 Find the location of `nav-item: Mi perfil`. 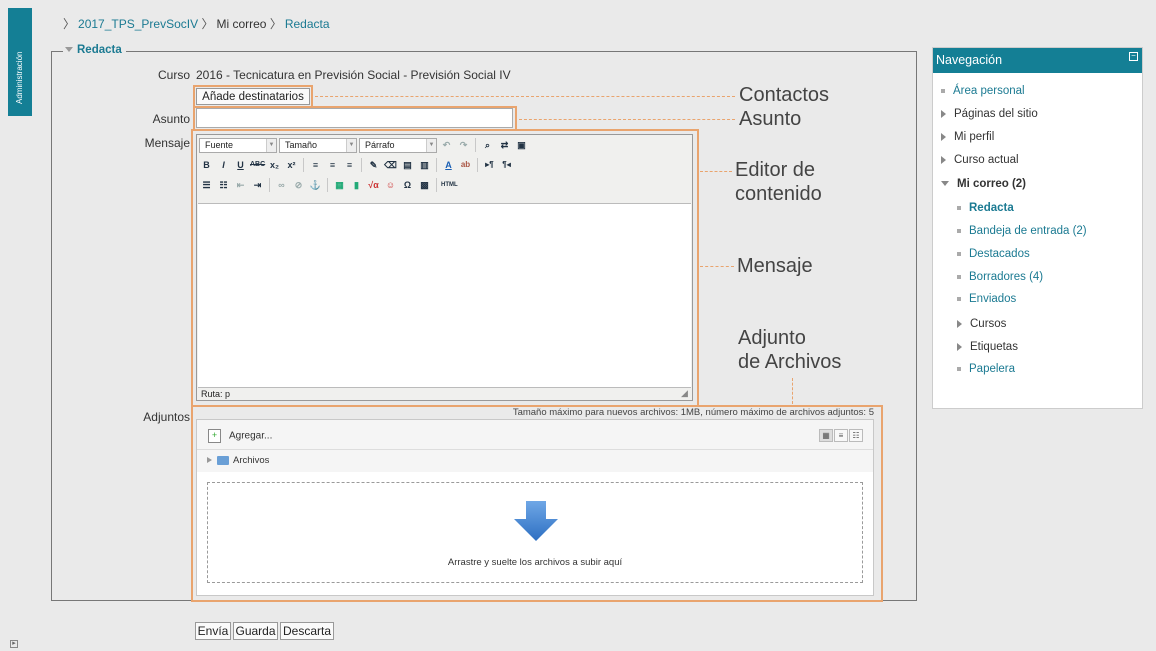

nav-item: Mi perfil is located at coordinates (967, 137).